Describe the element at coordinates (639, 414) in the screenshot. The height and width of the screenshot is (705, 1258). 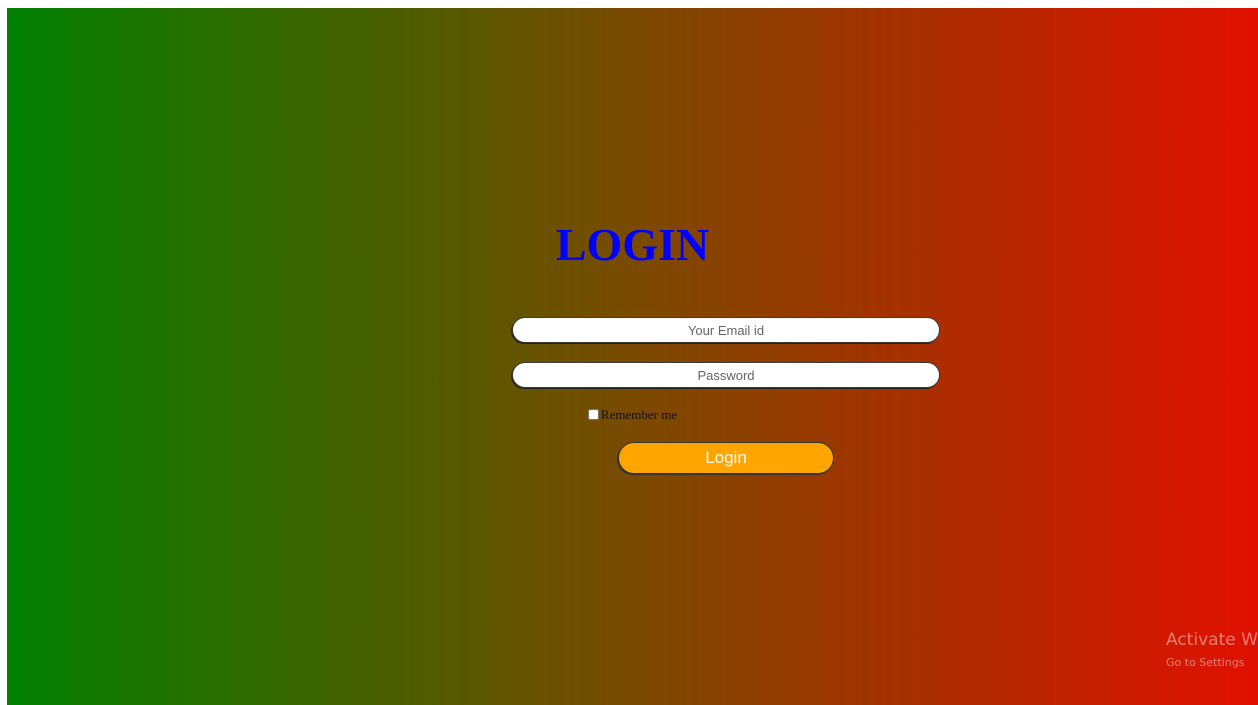
I see `remember-me-label: Remember me` at that location.